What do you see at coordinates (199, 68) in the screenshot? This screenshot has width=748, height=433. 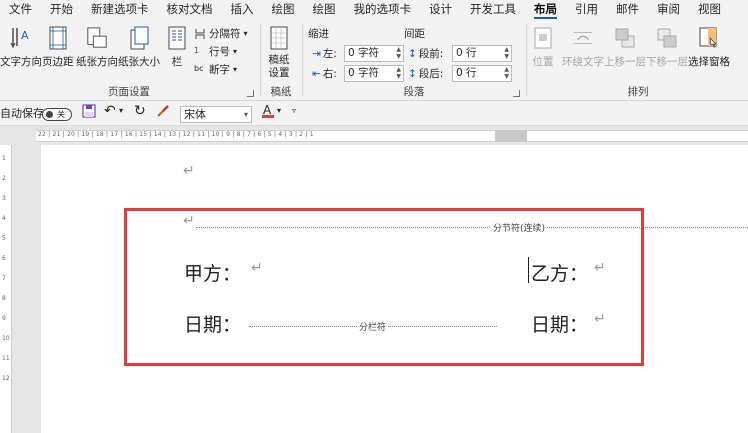 I see `hyphenation-icon: bc` at bounding box center [199, 68].